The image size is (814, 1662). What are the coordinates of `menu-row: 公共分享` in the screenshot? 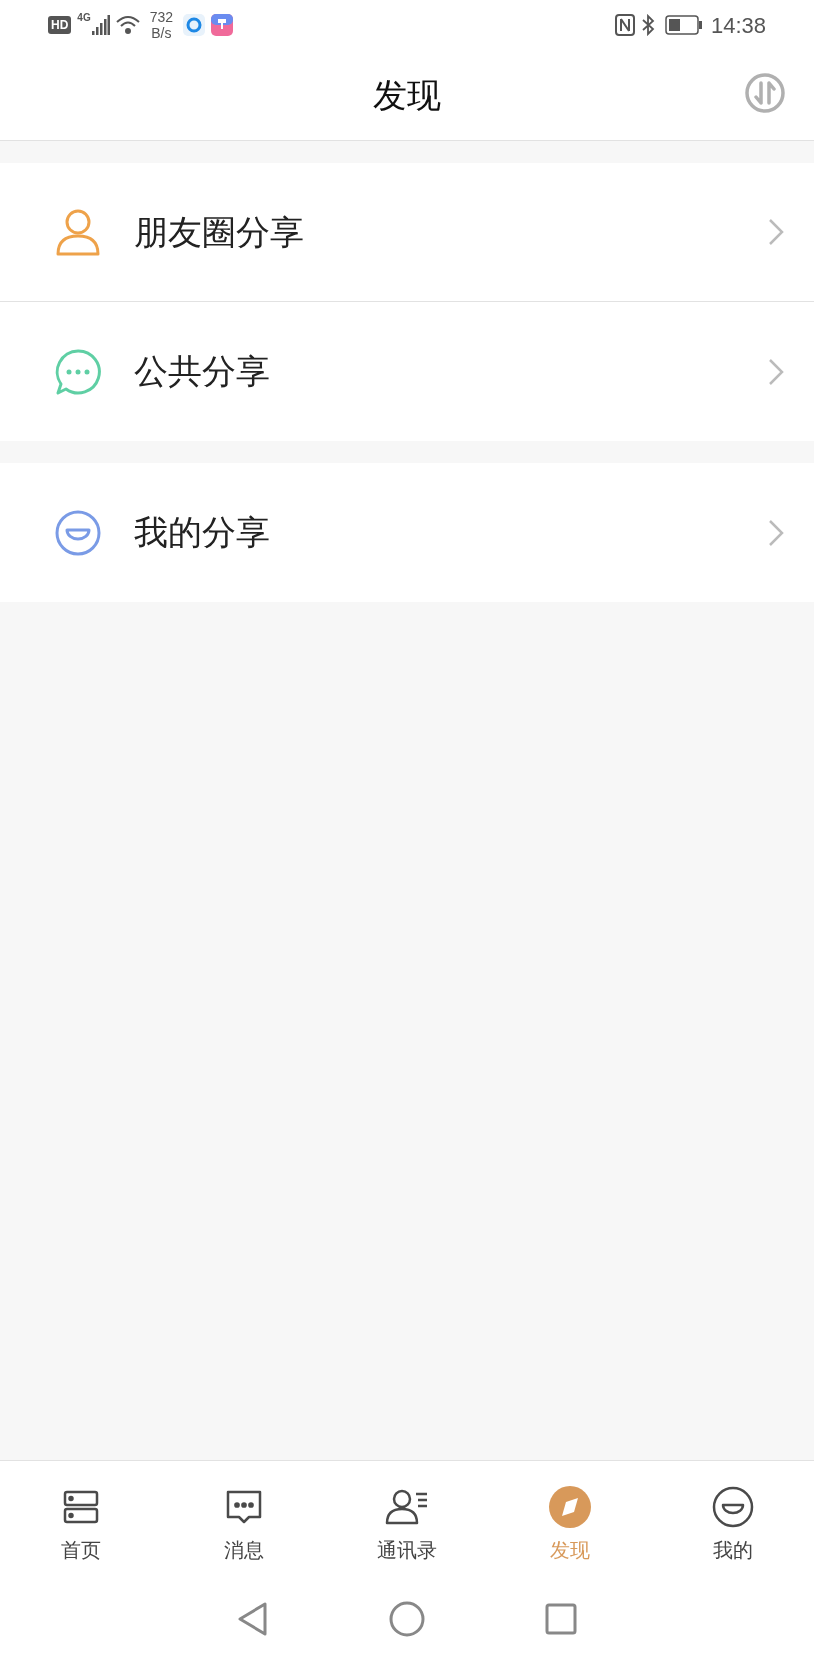 It's located at (407, 371).